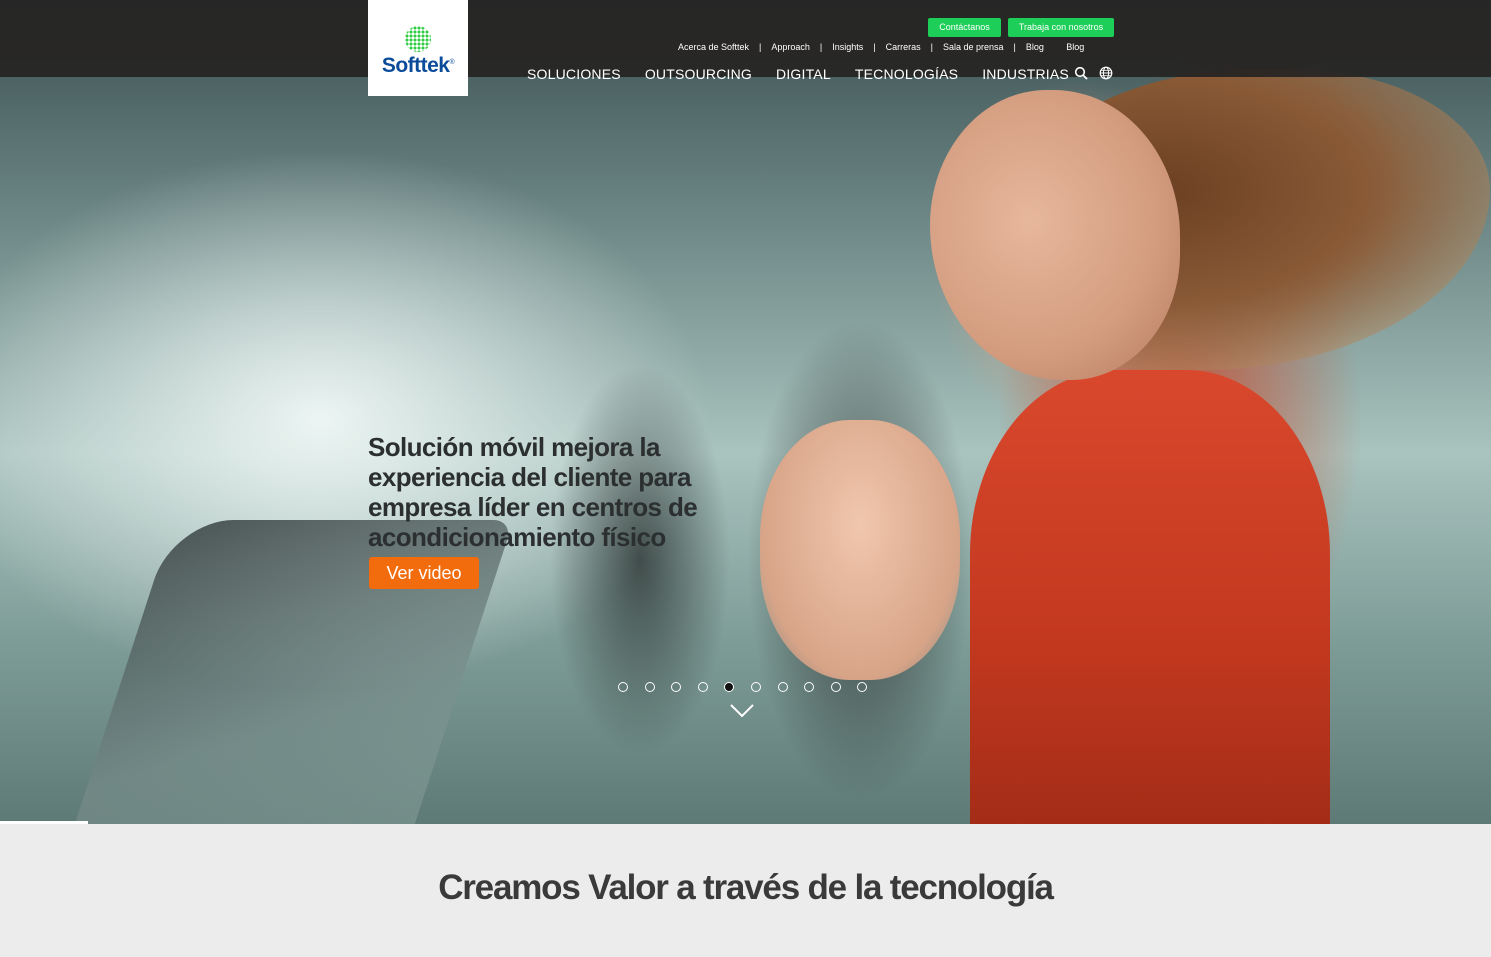  I want to click on logo-dot-globe-icon, so click(418, 39).